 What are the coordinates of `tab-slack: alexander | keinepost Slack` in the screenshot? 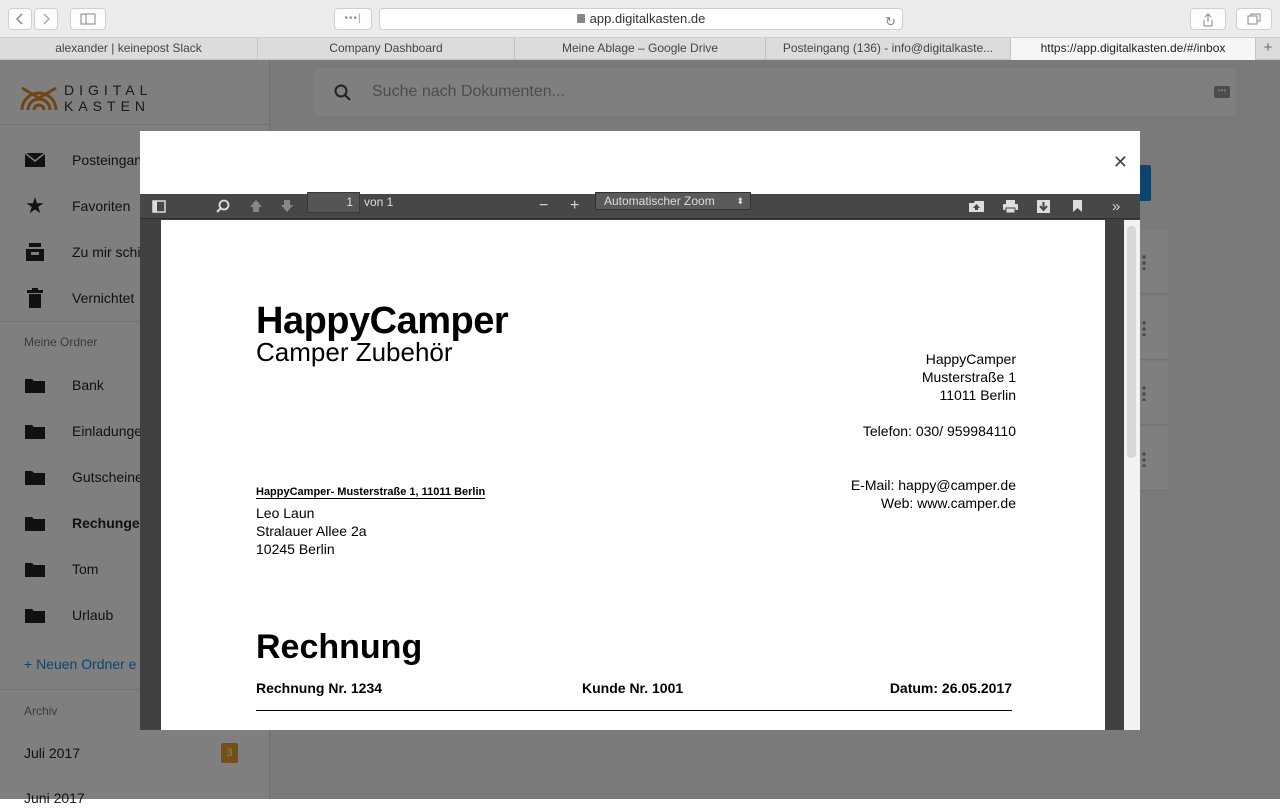 It's located at (129, 49).